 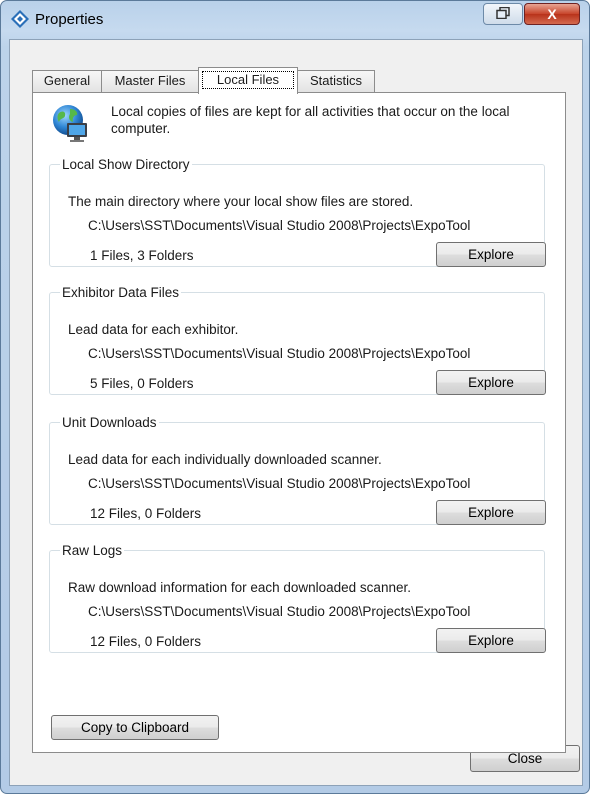 I want to click on tab-master-files: Master Files, so click(x=150, y=81).